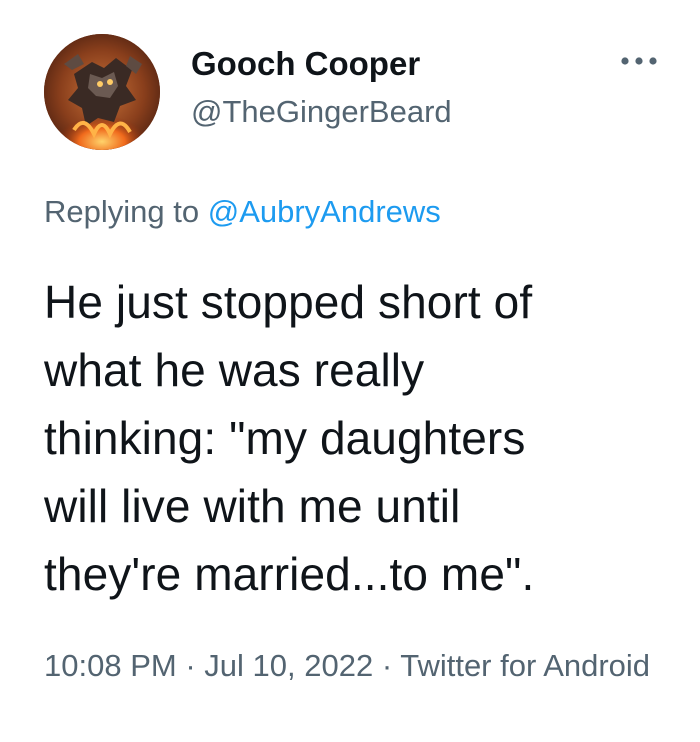 The height and width of the screenshot is (742, 700). I want to click on author-handle: @TheGingerBeard, so click(321, 112).